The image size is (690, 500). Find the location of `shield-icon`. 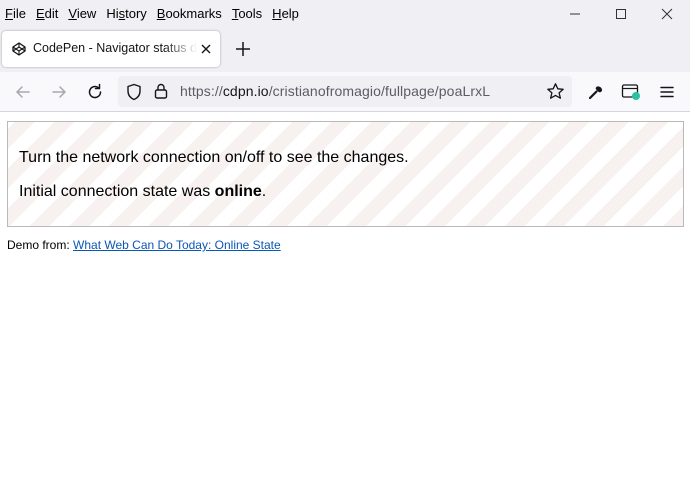

shield-icon is located at coordinates (134, 92).